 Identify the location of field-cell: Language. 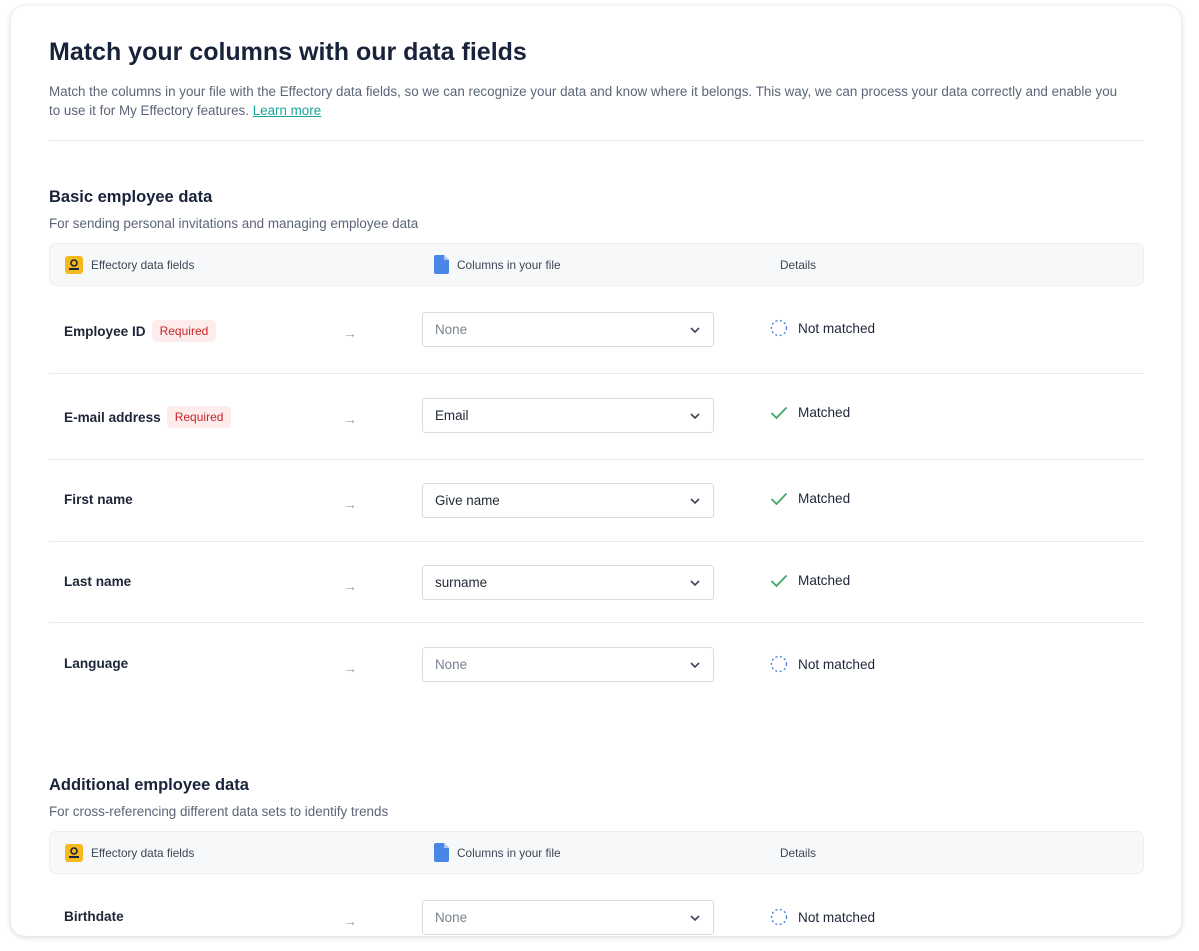
(96, 663).